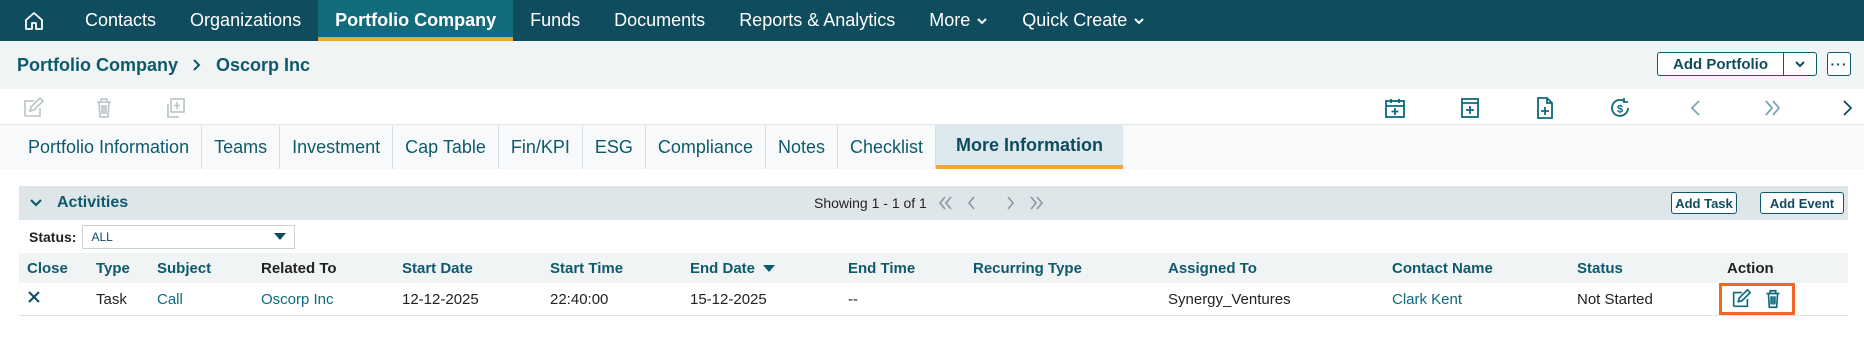 The height and width of the screenshot is (363, 1864). What do you see at coordinates (1644, 299) in the screenshot?
I see `cell-status: Not Started` at bounding box center [1644, 299].